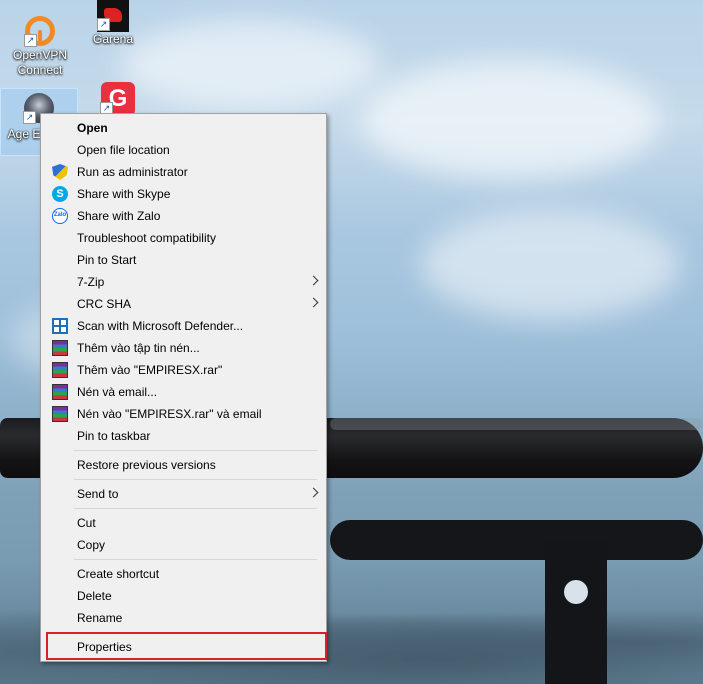 The height and width of the screenshot is (684, 703). What do you see at coordinates (123, 150) in the screenshot?
I see `menu-item-label: Open file location` at bounding box center [123, 150].